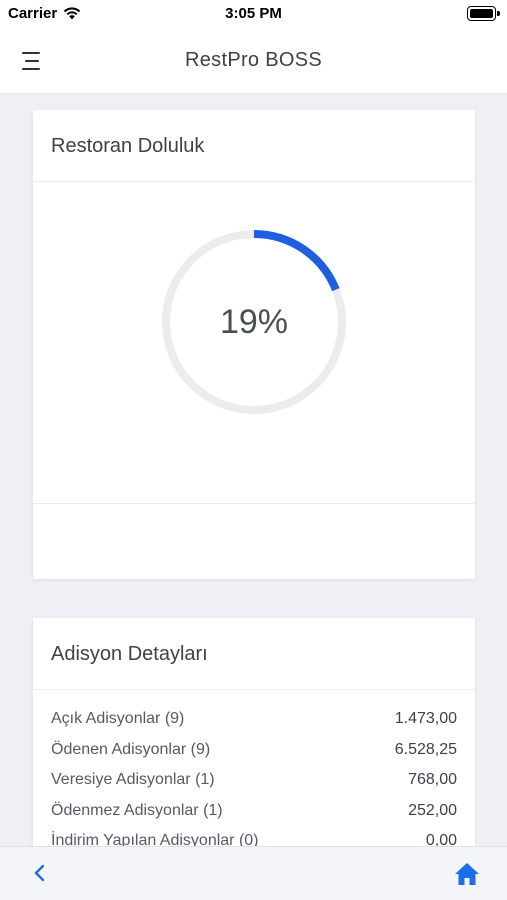 Image resolution: width=507 pixels, height=900 pixels. I want to click on detail-label: Veresiye Adisyonlar (1), so click(133, 779).